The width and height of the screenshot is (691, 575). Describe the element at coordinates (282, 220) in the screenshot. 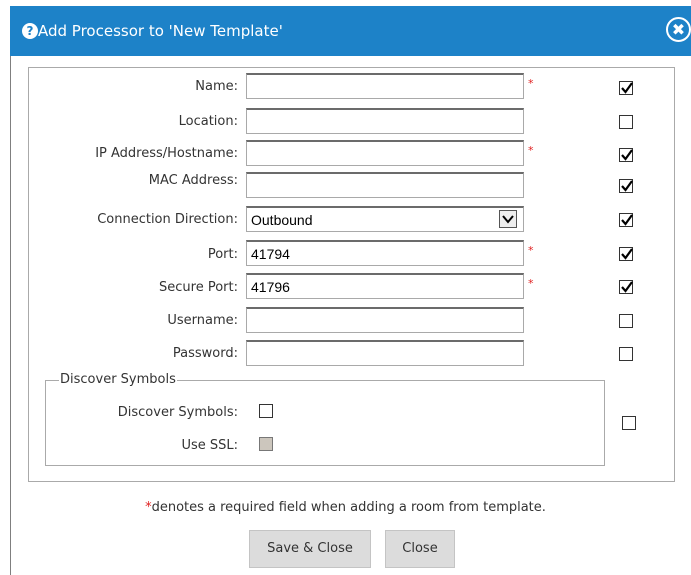

I see `connection-direction-value: Outbound` at that location.